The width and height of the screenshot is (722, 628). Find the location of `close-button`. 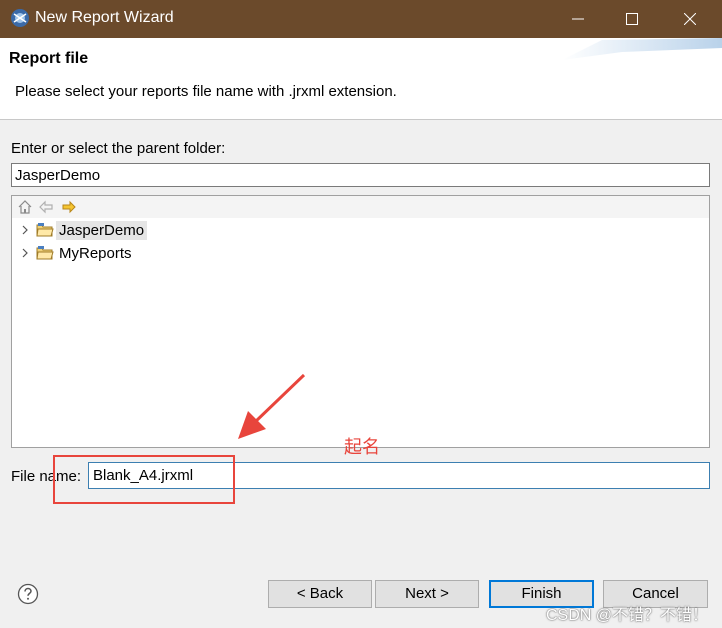

close-button is located at coordinates (690, 19).